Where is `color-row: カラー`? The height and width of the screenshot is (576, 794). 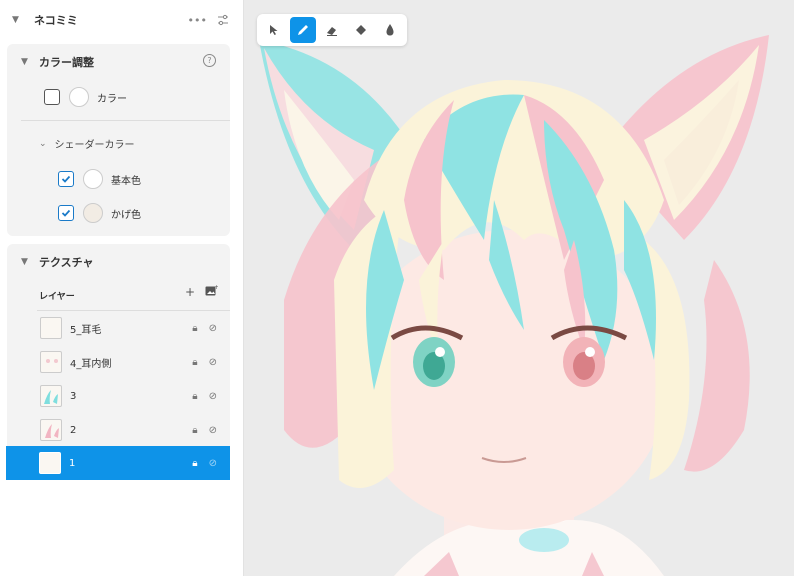 color-row: カラー is located at coordinates (85, 97).